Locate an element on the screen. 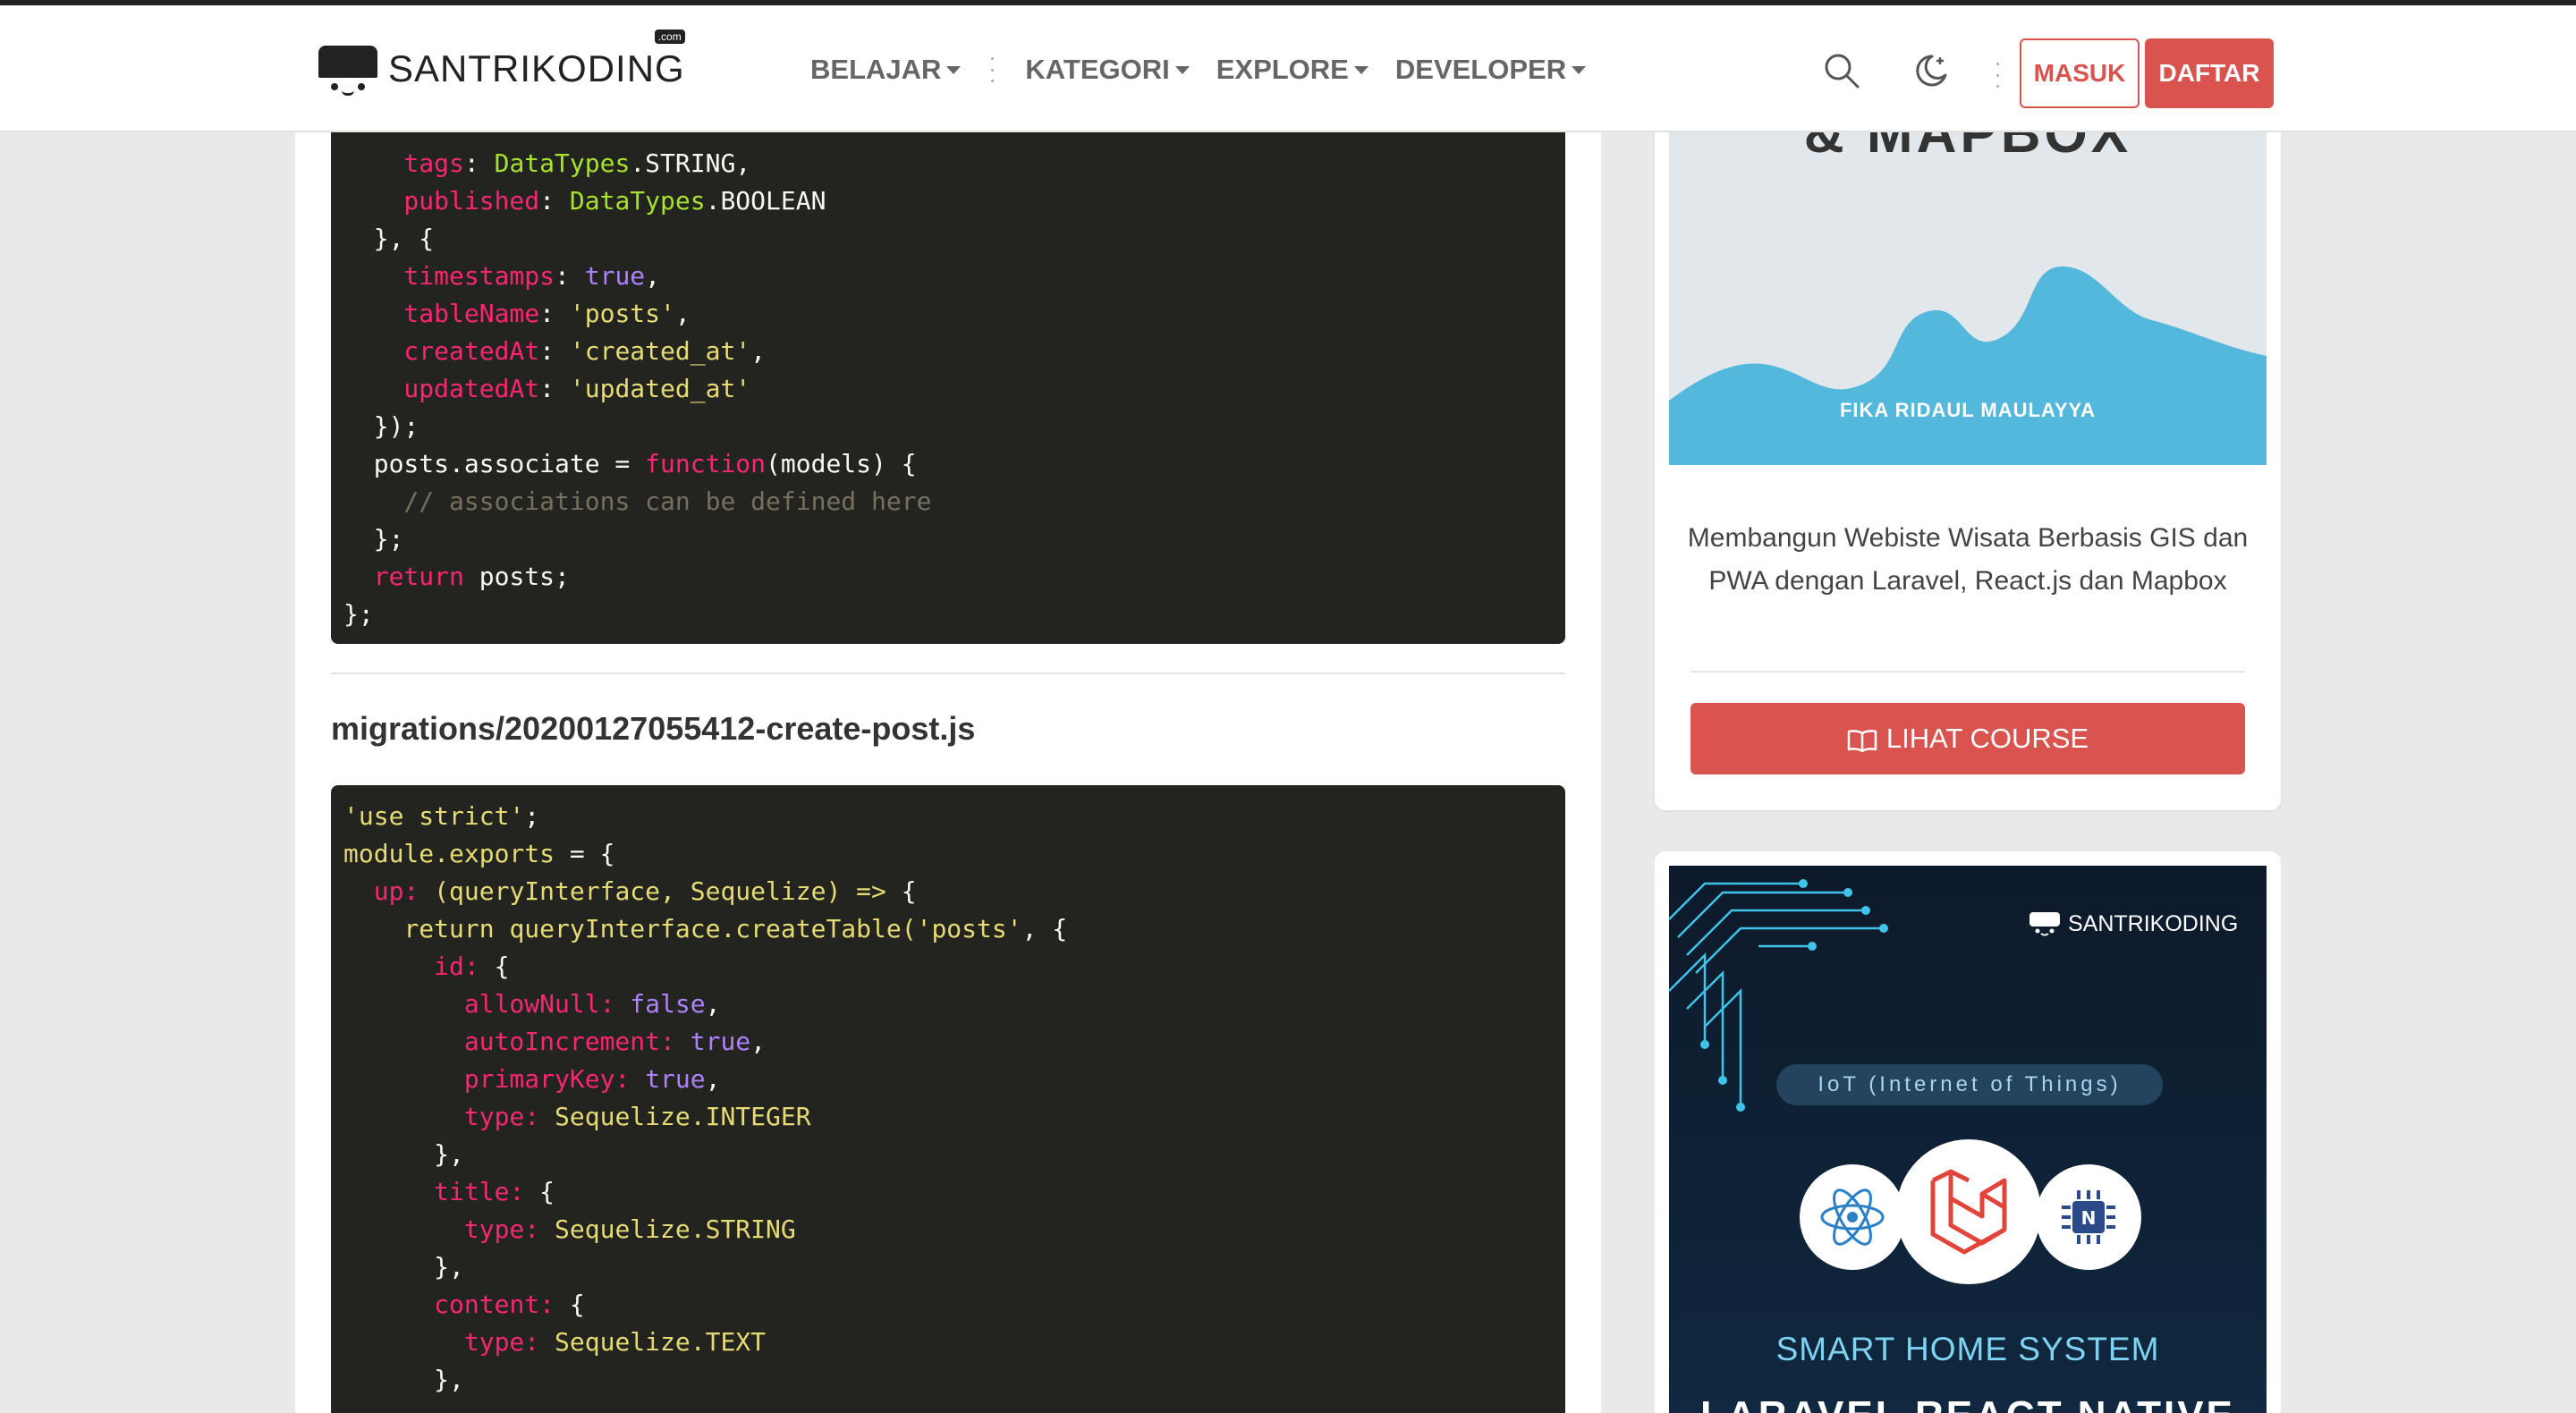  code-line: primaryKey: true, is located at coordinates (592, 1079).